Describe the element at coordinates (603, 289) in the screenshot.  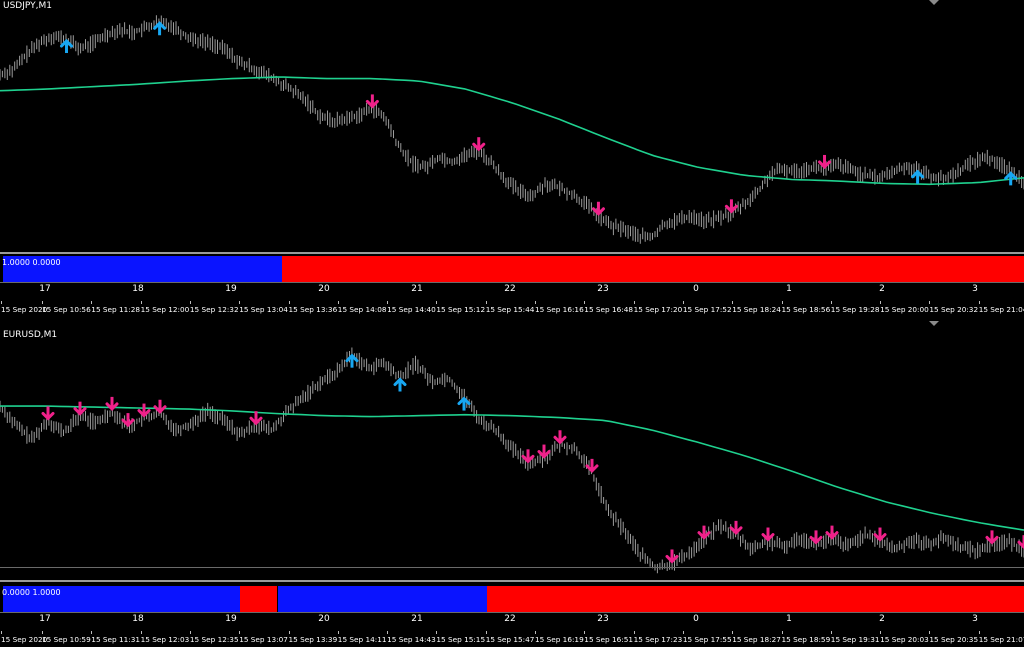
I see `hour-label: 23` at that location.